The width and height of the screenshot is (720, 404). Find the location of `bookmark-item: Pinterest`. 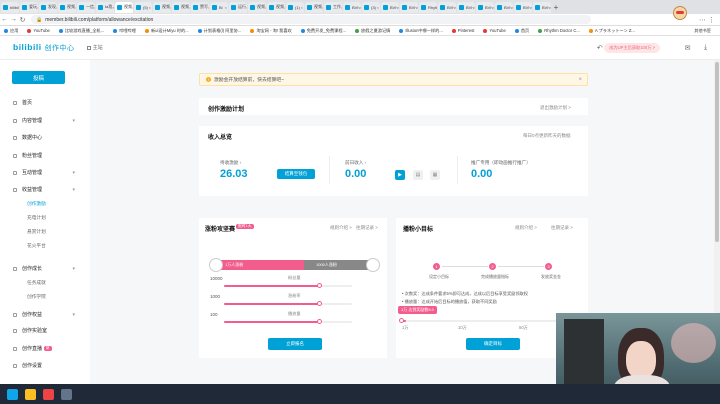

bookmark-item: Pinterest is located at coordinates (462, 30).